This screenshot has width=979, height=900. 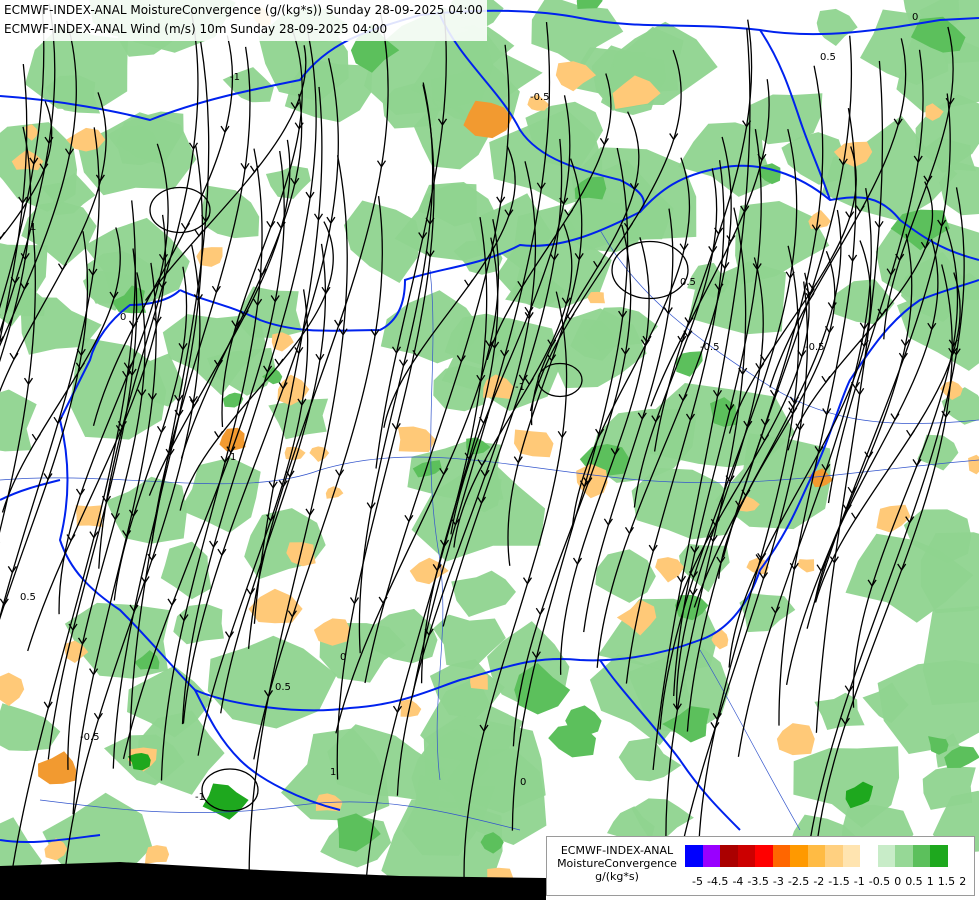 What do you see at coordinates (617, 850) in the screenshot?
I see `legend-model: ECMWF-INDEX-ANAL` at bounding box center [617, 850].